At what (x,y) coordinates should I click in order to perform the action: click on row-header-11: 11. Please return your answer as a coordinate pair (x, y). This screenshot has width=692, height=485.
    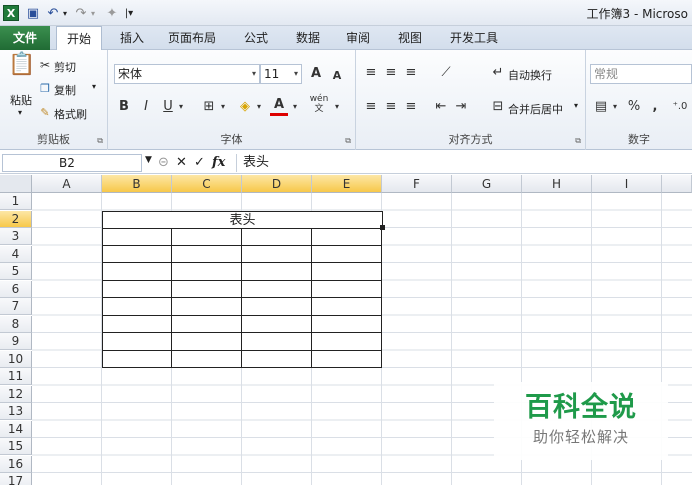
    Looking at the image, I should click on (16, 376).